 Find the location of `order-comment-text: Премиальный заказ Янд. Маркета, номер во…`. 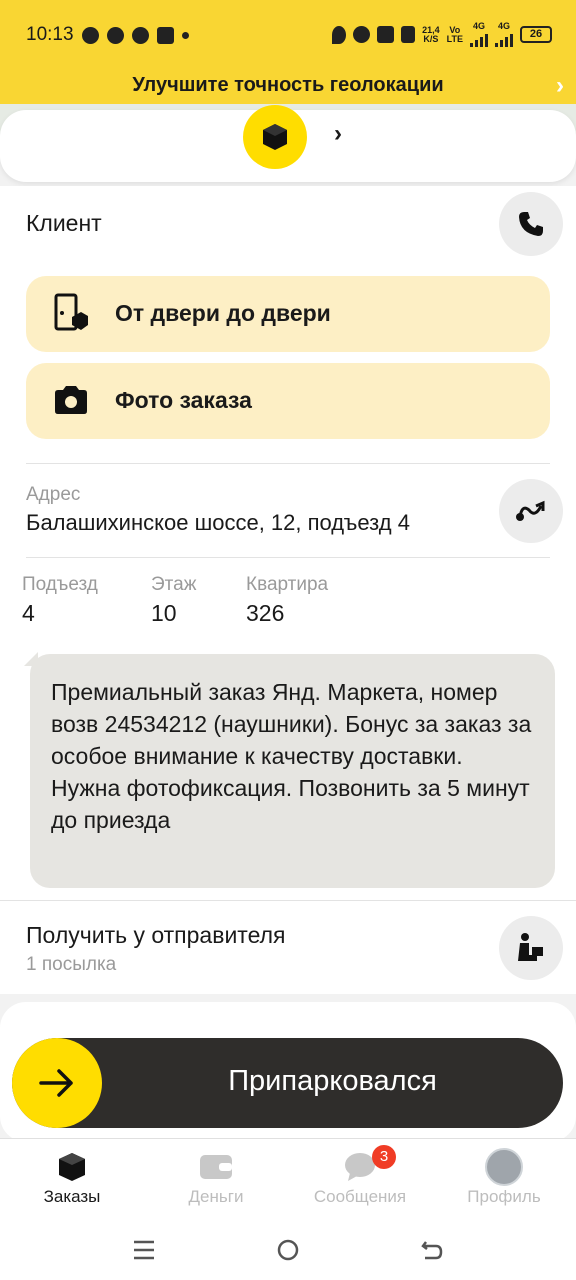

order-comment-text: Премиальный заказ Янд. Маркета, номер во… is located at coordinates (291, 756).